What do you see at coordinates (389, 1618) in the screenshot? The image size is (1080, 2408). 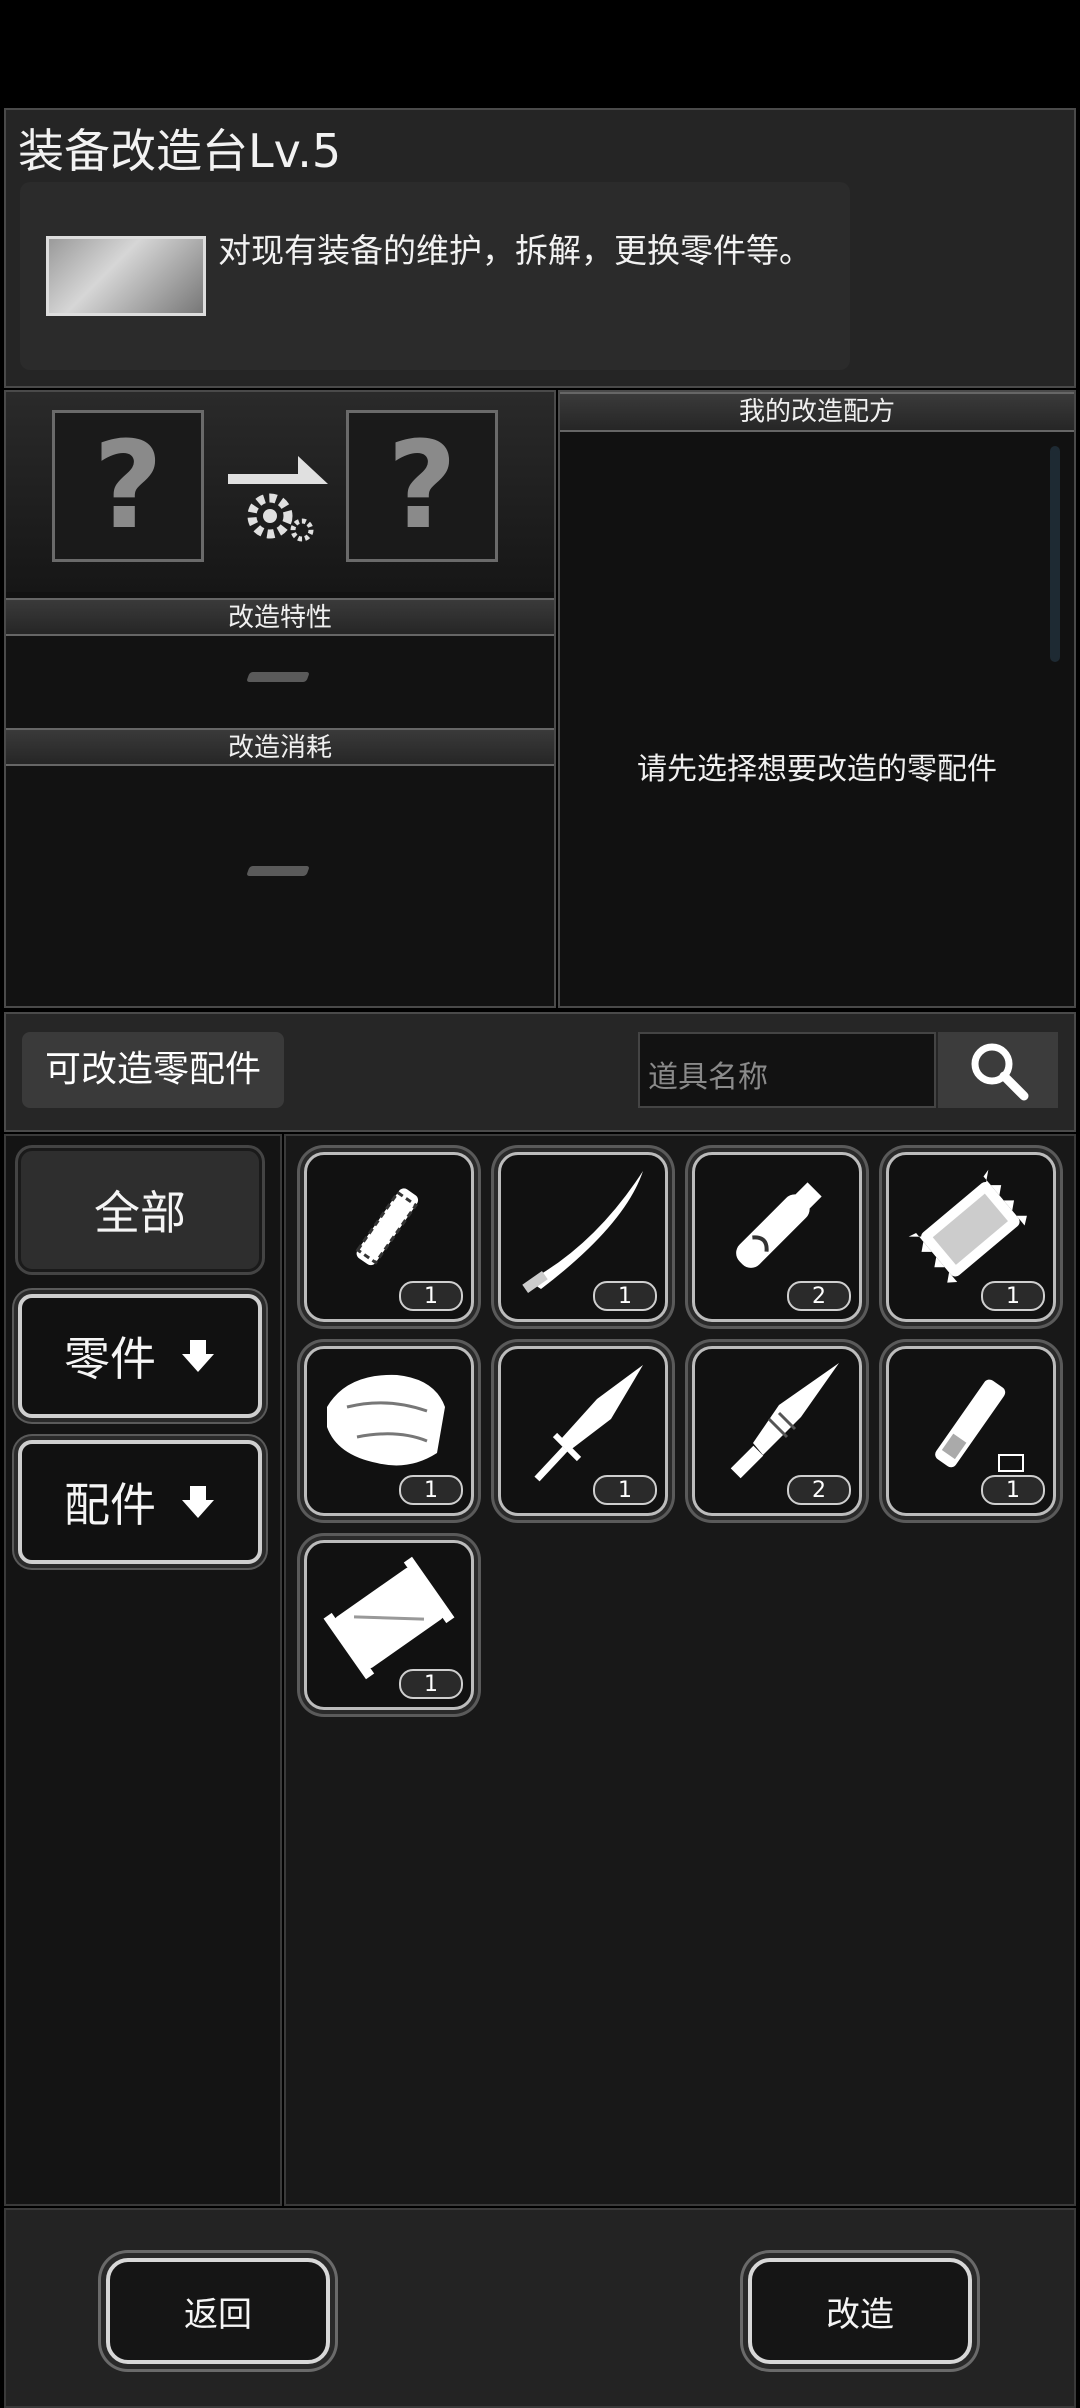 I see `frame-icon` at bounding box center [389, 1618].